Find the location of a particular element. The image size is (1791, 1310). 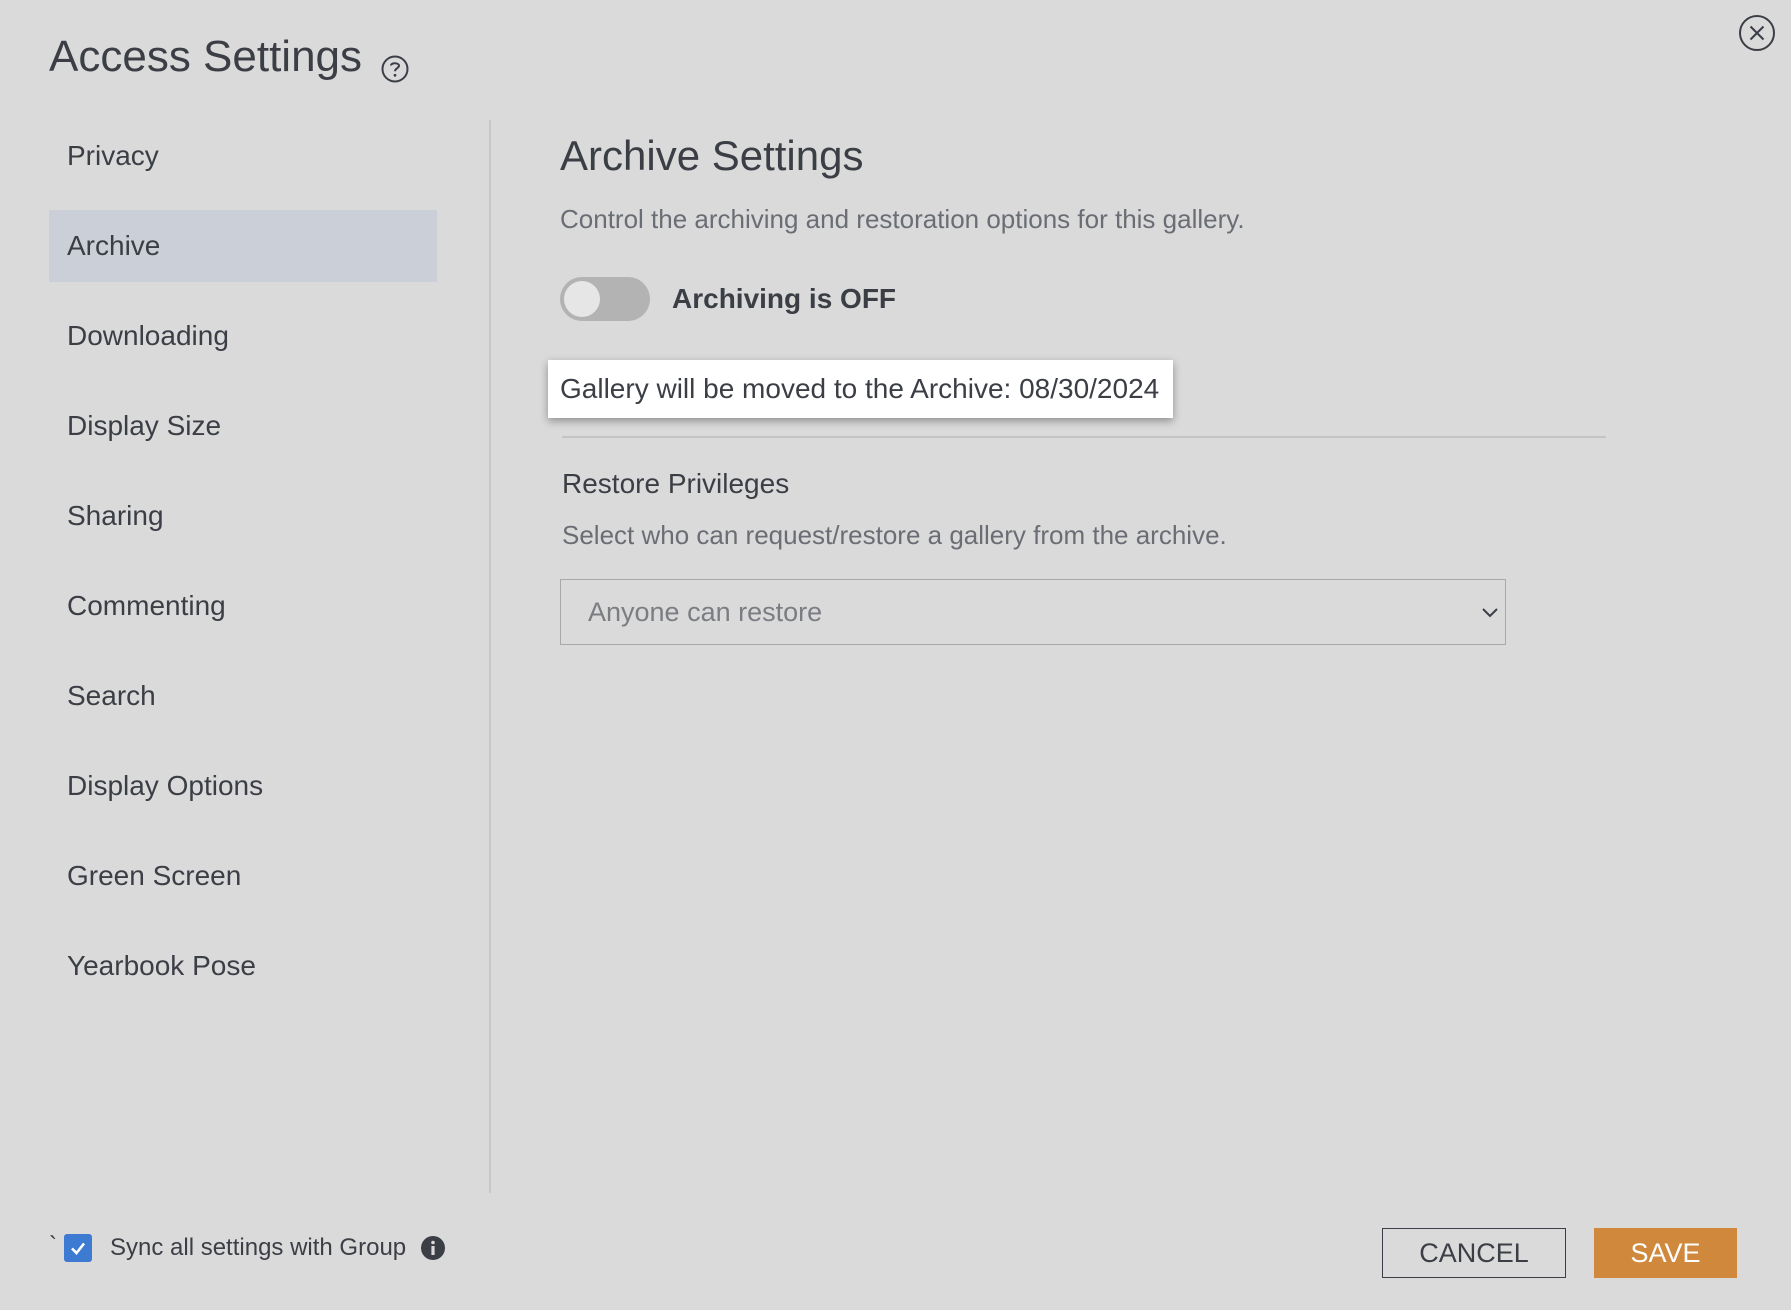

toggle-knob is located at coordinates (582, 299).